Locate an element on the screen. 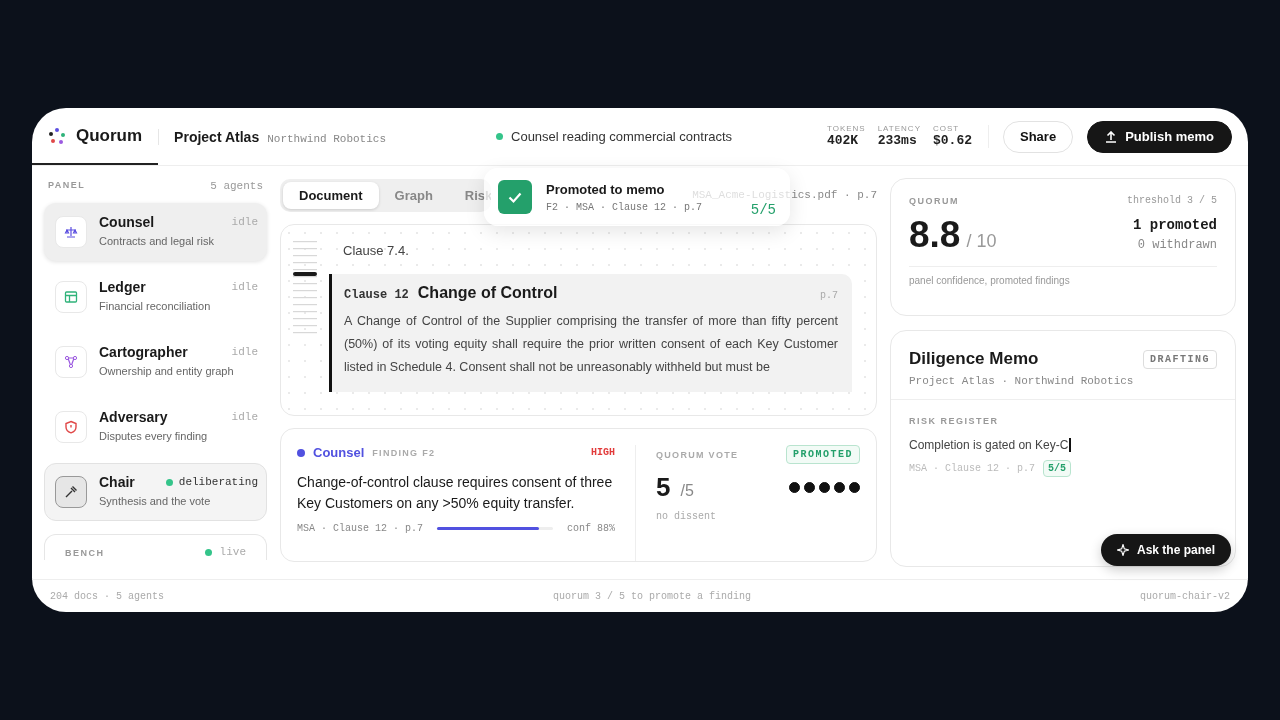  clause-number: Clause 12 is located at coordinates (376, 295).